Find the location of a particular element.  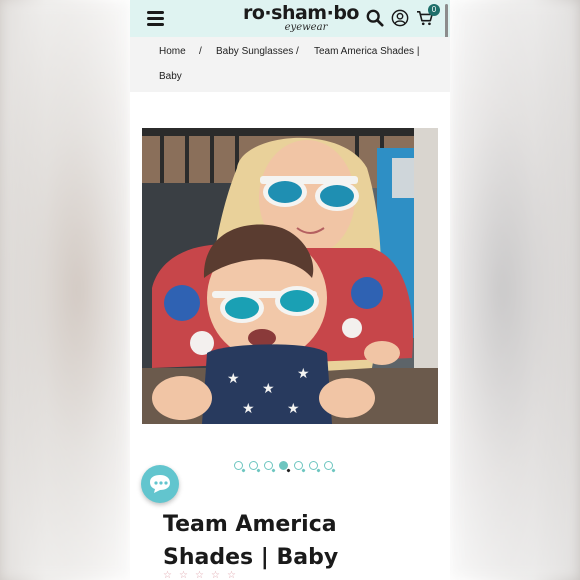

carousel-dot-active is located at coordinates (283, 465).